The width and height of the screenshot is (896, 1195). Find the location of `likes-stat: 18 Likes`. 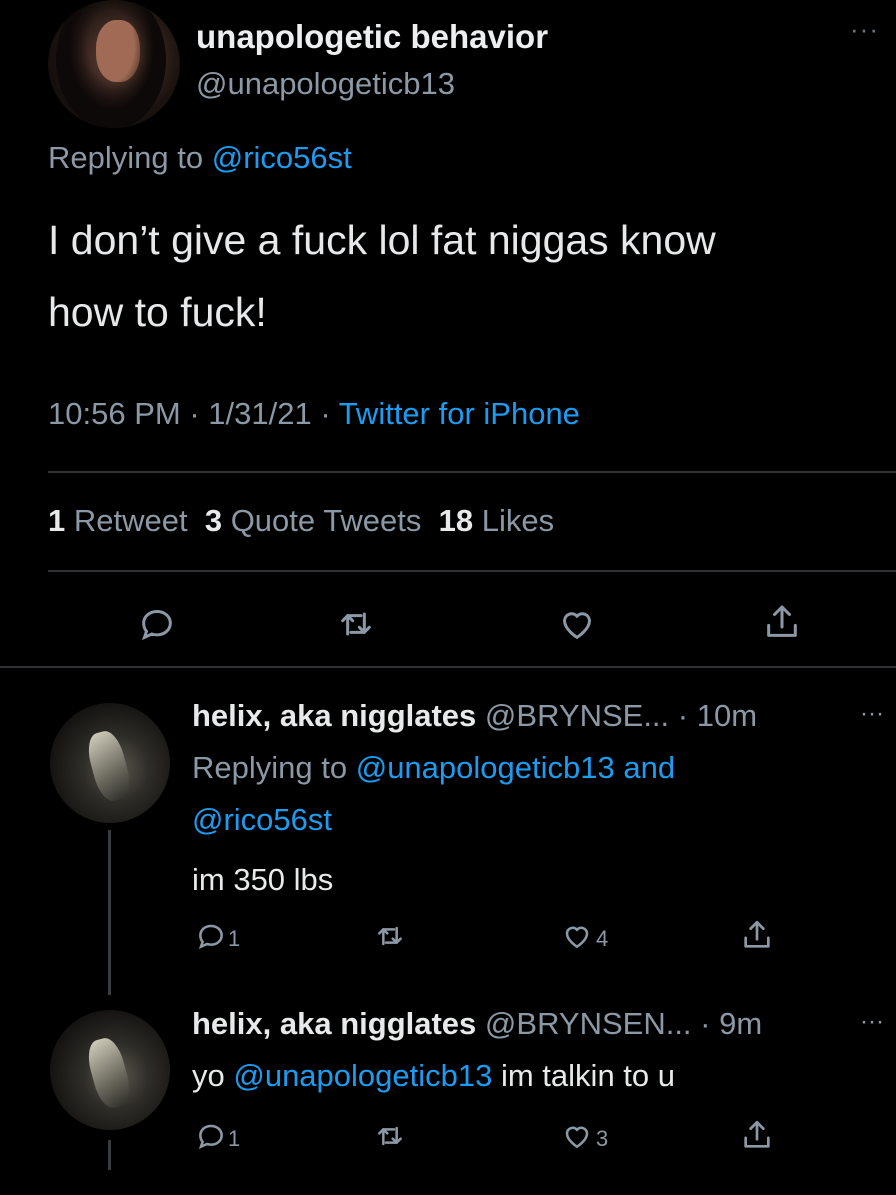

likes-stat: 18 Likes is located at coordinates (496, 520).